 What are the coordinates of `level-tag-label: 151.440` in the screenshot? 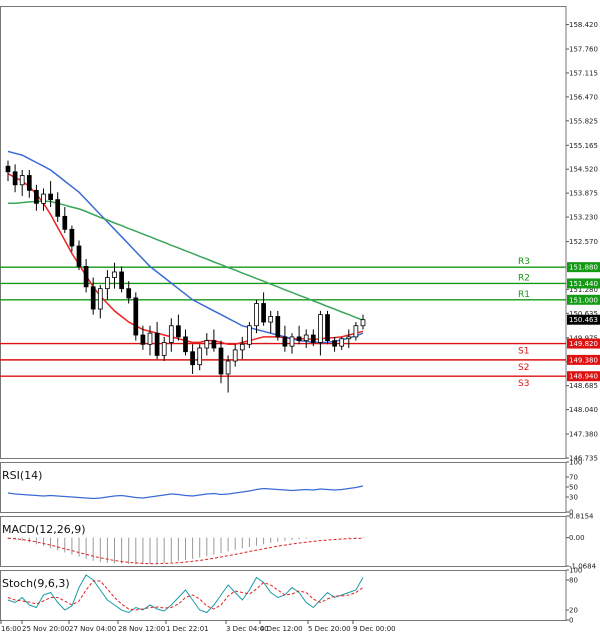 It's located at (583, 284).